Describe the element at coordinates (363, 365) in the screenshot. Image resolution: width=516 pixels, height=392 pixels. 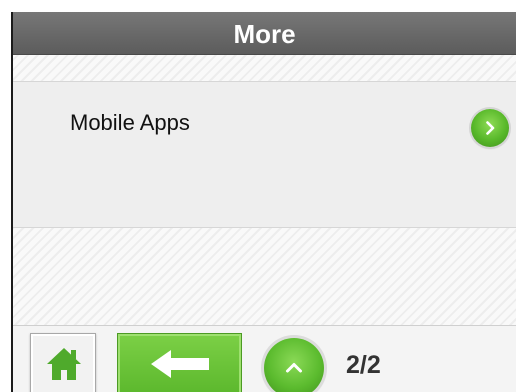
I see `page-indicator: 2/2` at that location.